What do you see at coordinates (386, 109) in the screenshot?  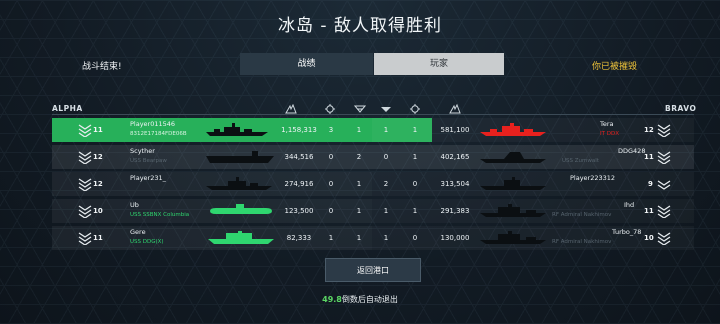 I see `ships-sunk-icon` at bounding box center [386, 109].